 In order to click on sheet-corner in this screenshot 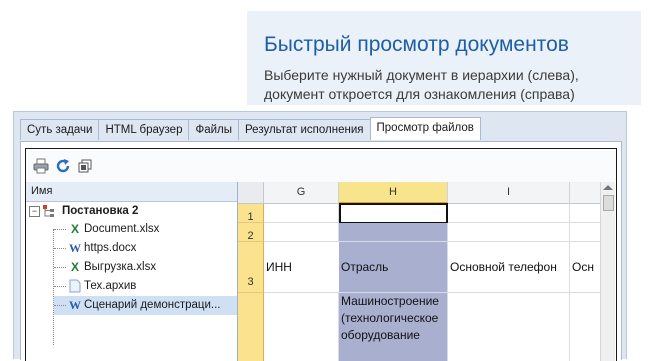, I will do `click(251, 193)`.